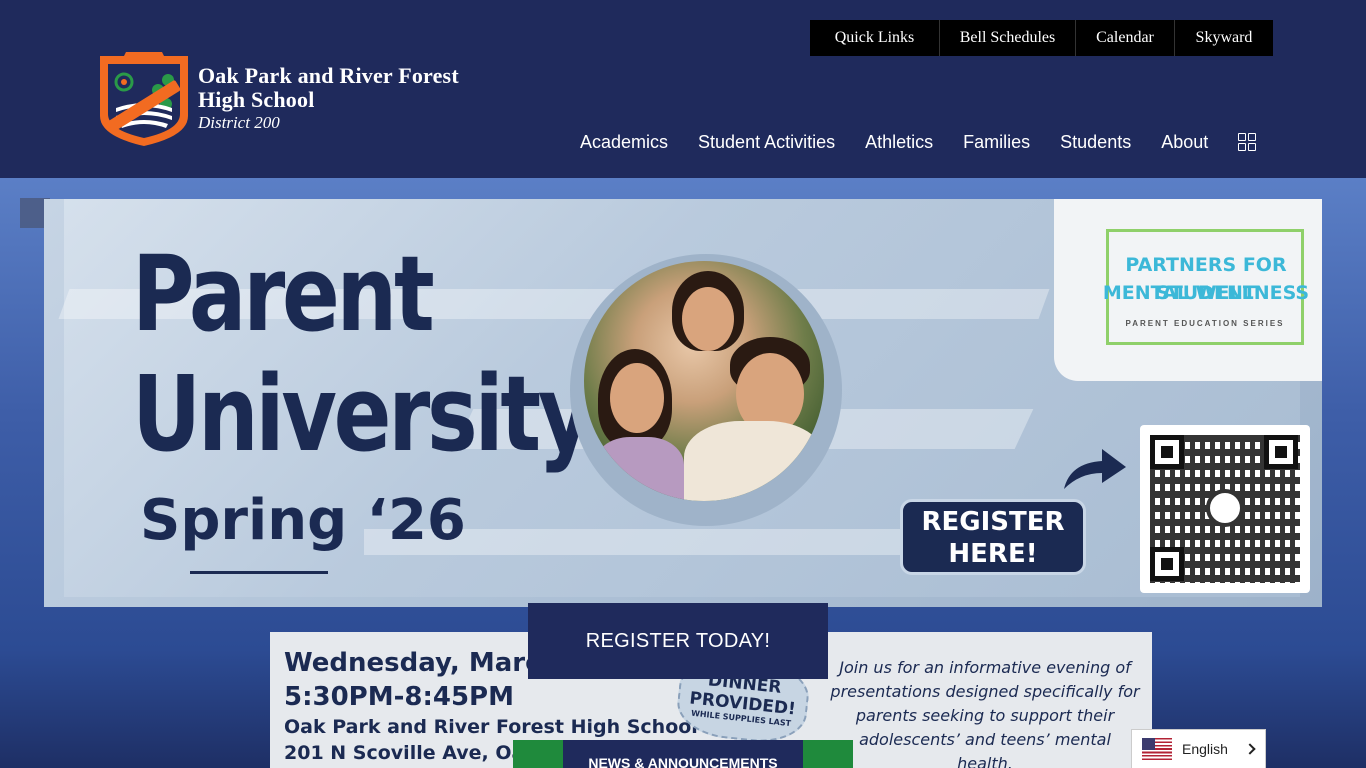 This screenshot has width=1366, height=768. What do you see at coordinates (538, 754) in the screenshot?
I see `news-tab-accent-left` at bounding box center [538, 754].